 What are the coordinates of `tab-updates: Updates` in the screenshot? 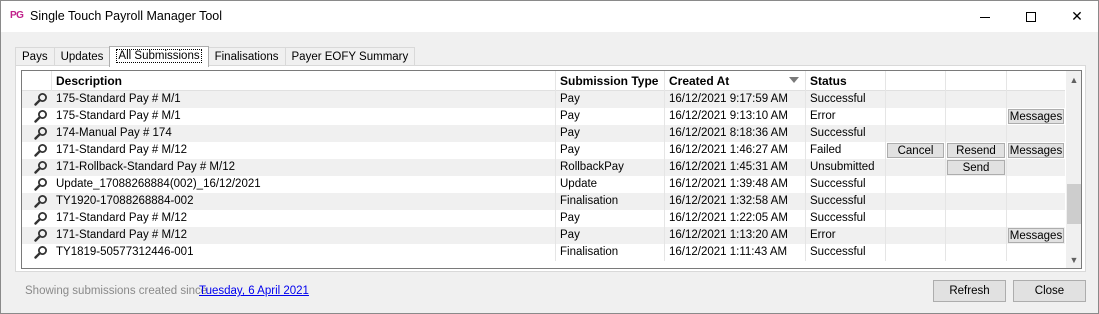 It's located at (82, 56).